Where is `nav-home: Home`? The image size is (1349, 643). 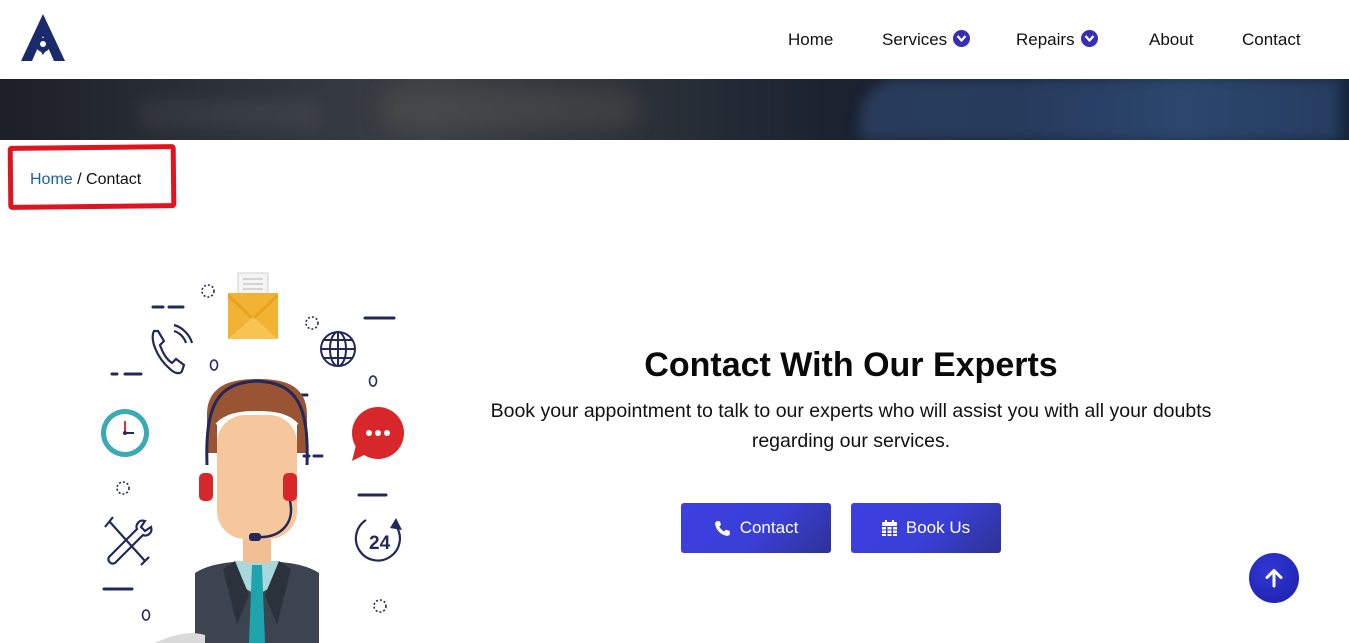 nav-home: Home is located at coordinates (810, 40).